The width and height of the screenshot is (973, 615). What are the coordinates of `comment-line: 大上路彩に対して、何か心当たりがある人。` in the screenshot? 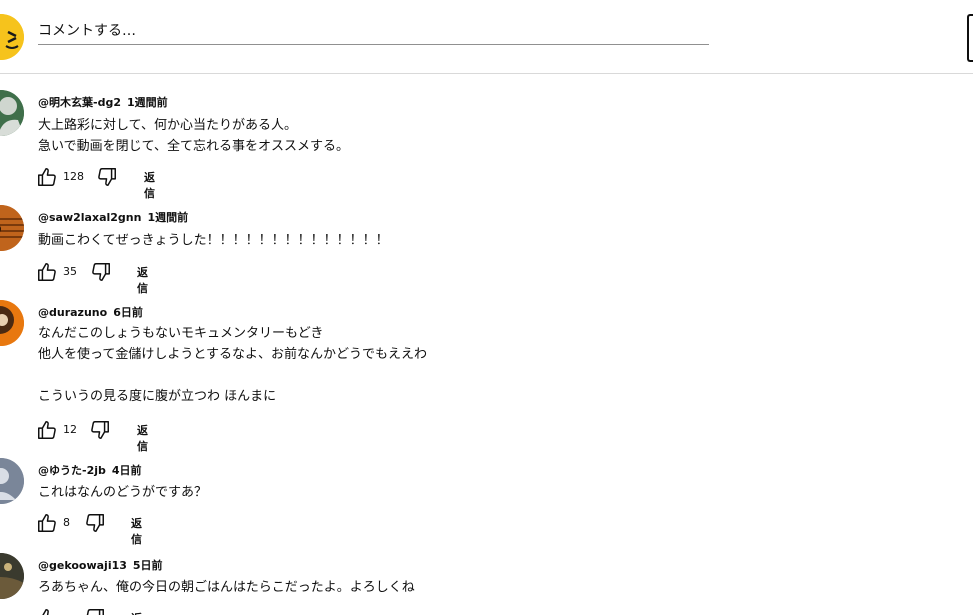 It's located at (167, 125).